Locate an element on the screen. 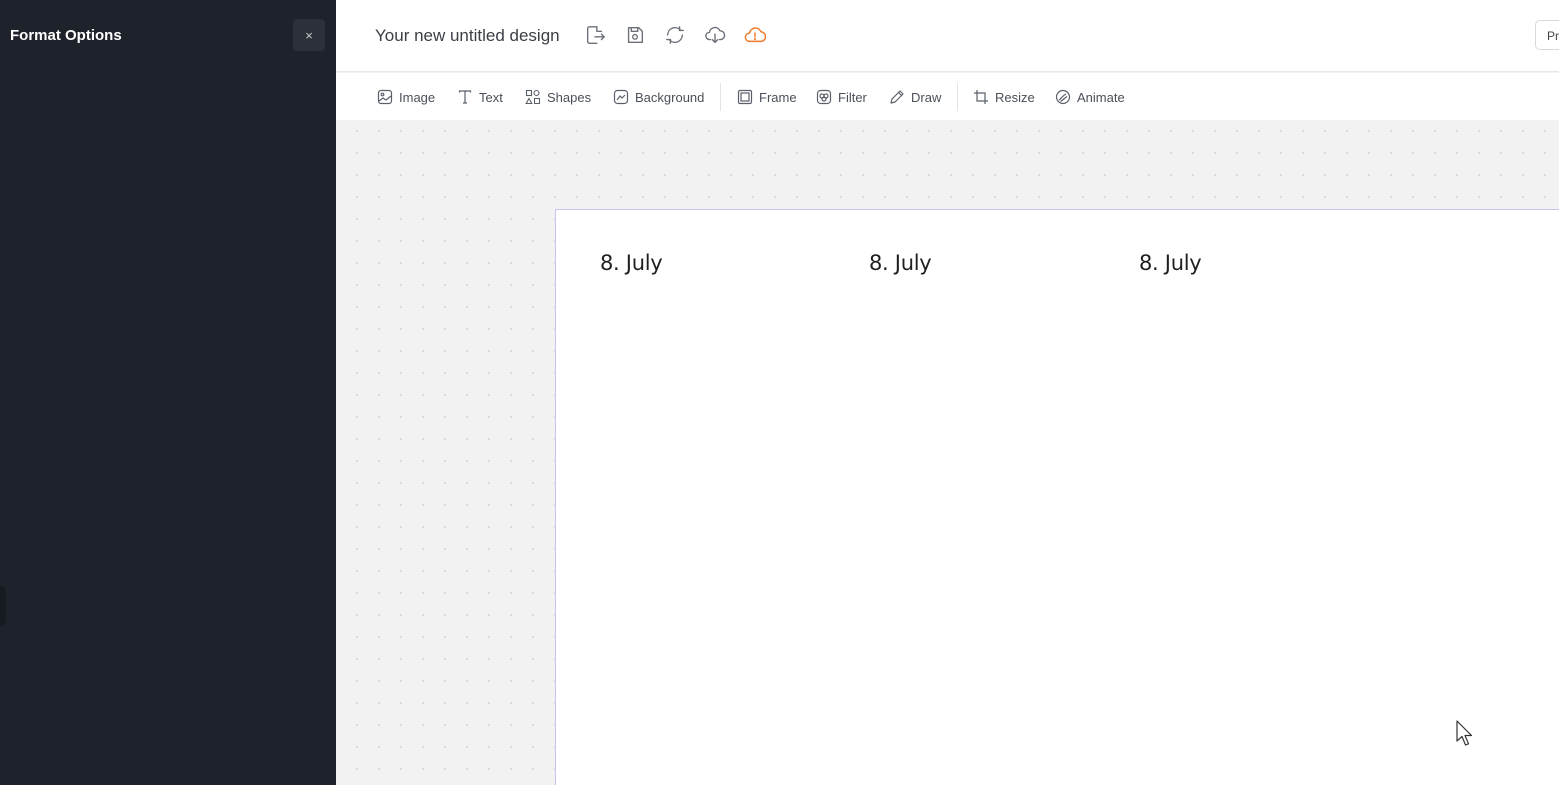 The height and width of the screenshot is (785, 1559). toolbar-resize: Resize is located at coordinates (1004, 97).